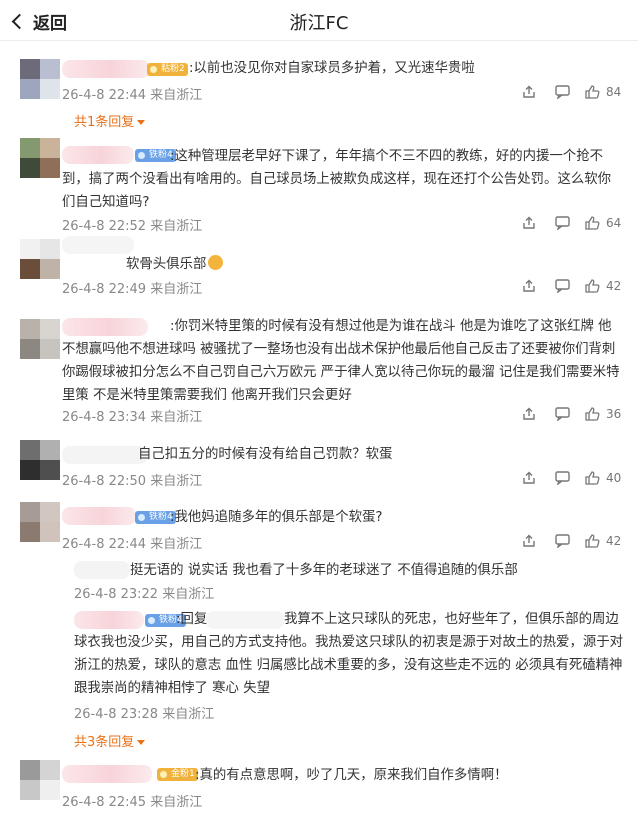 This screenshot has width=638, height=816. What do you see at coordinates (144, 594) in the screenshot?
I see `reply-meta: 26-4-8 23:22 来自浙江` at bounding box center [144, 594].